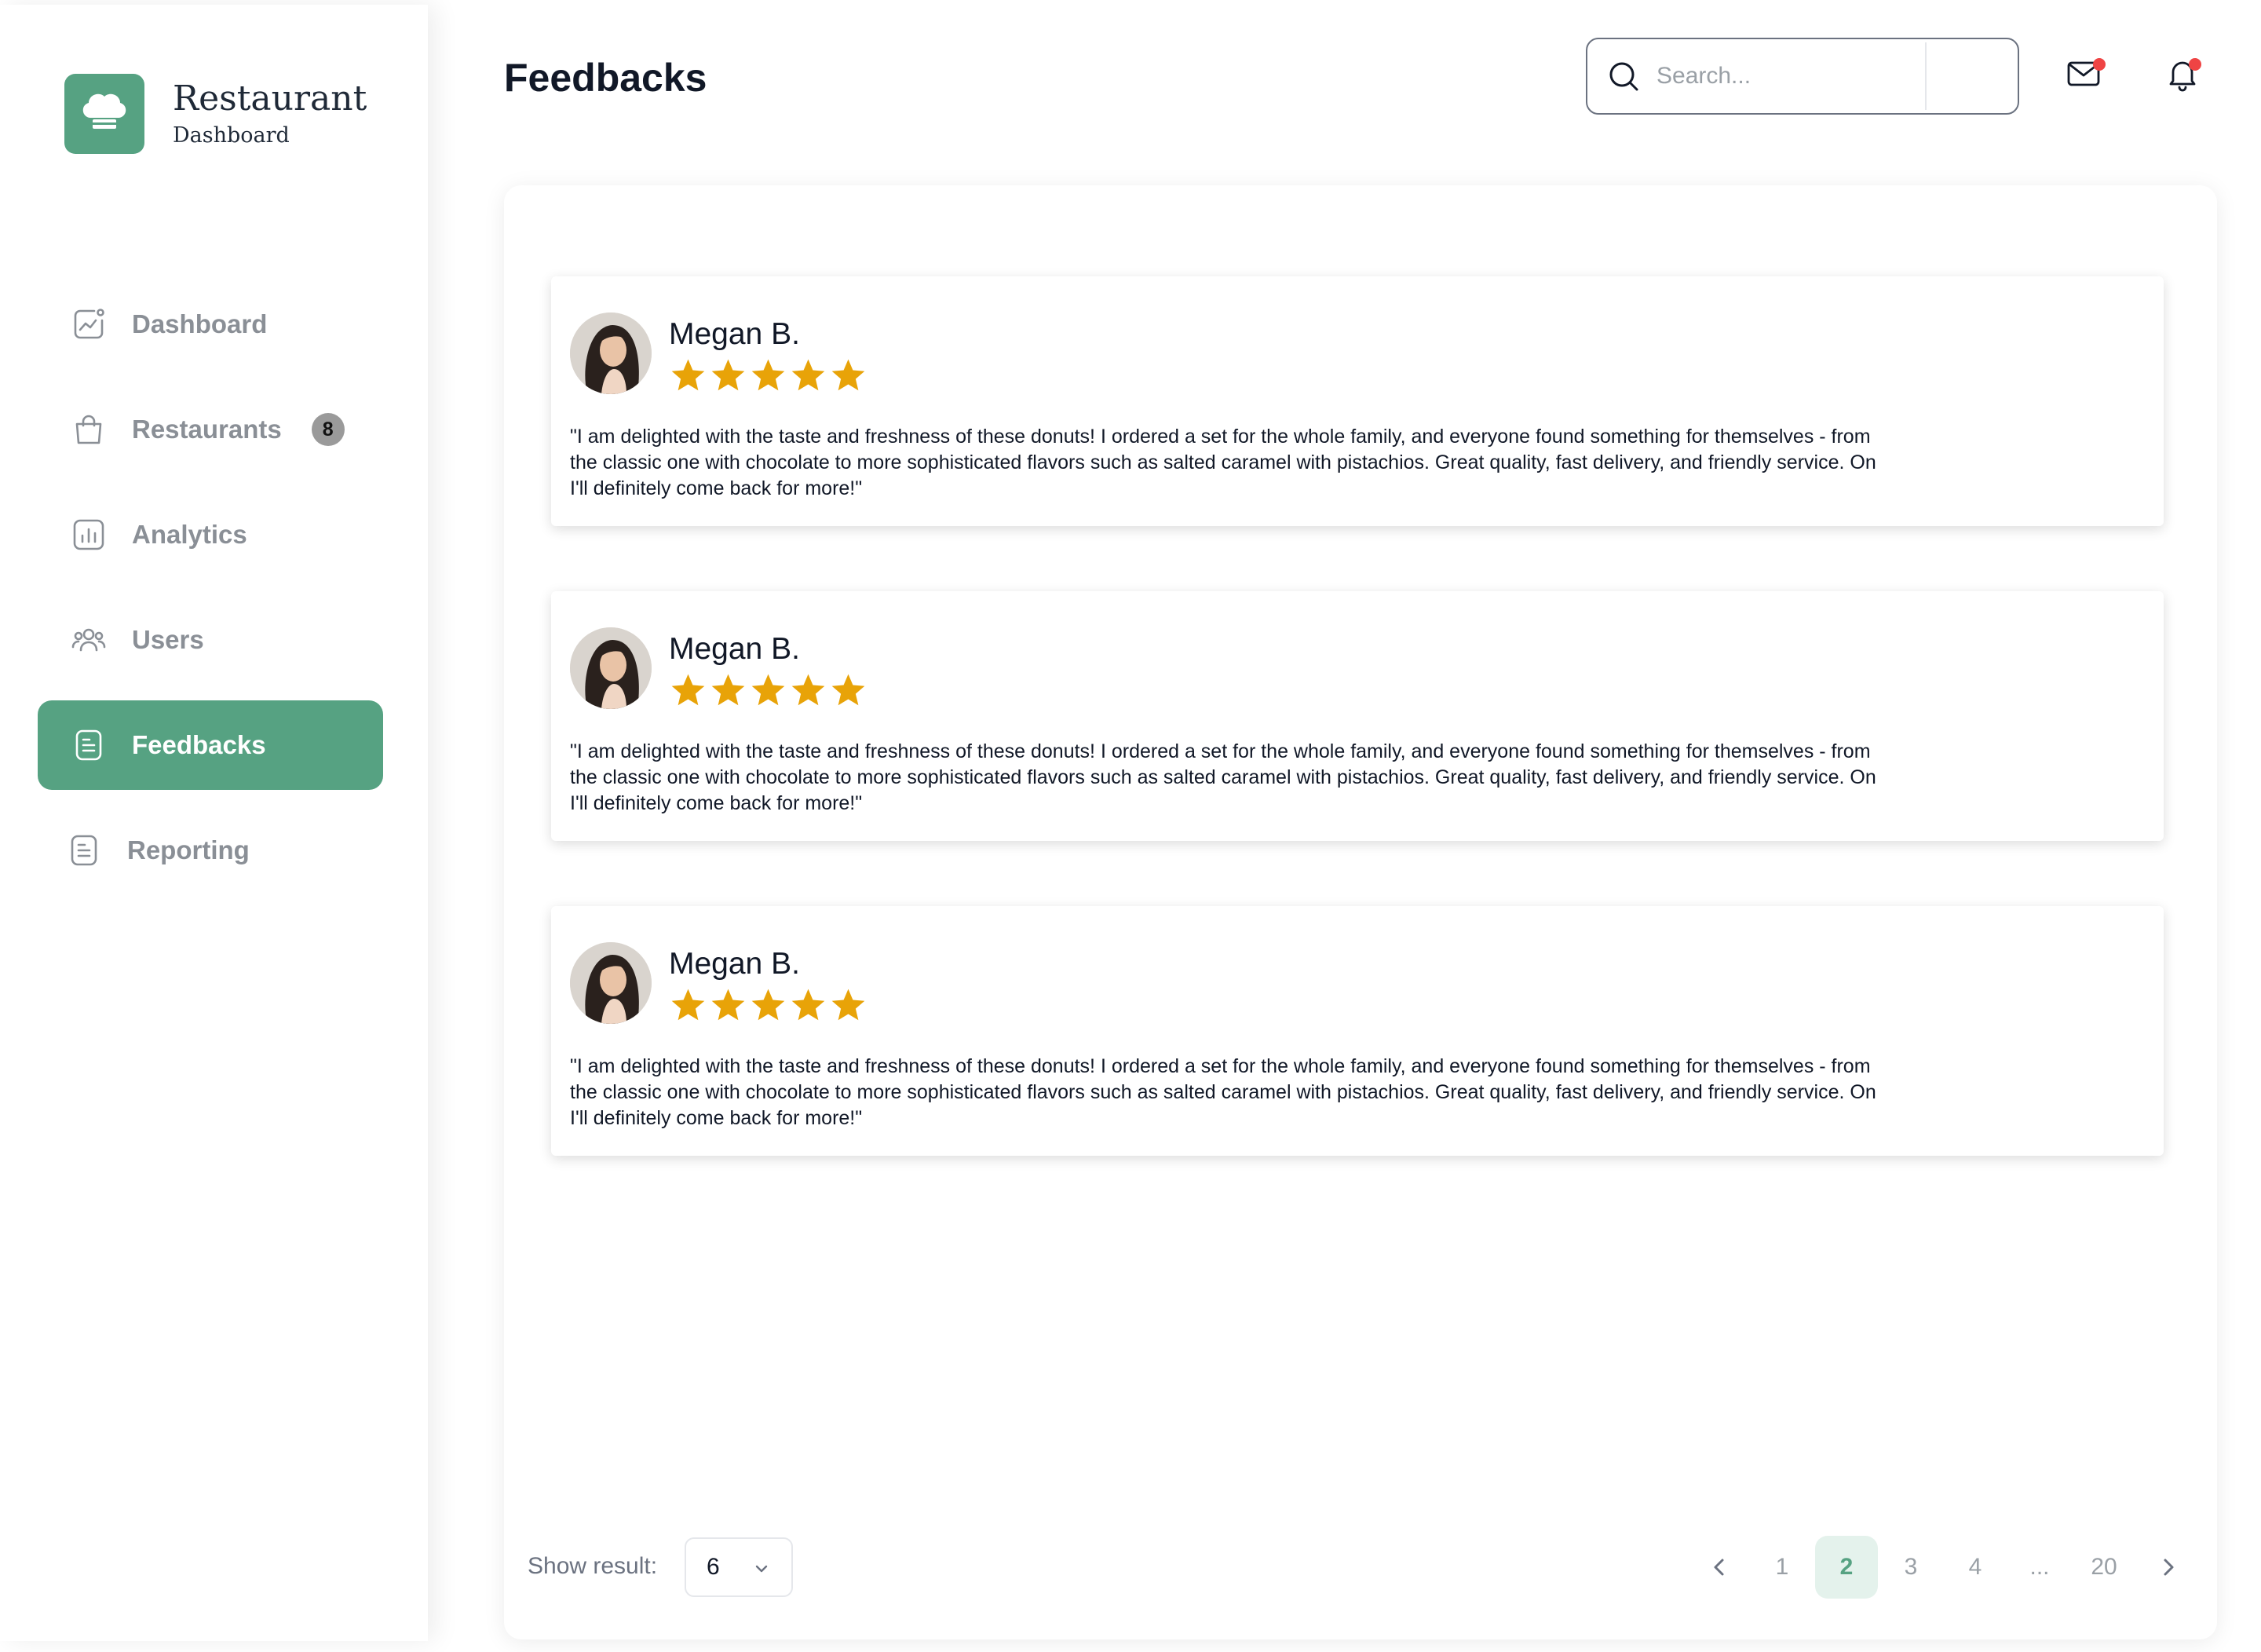  Describe the element at coordinates (2182, 75) in the screenshot. I see `notifications-button` at that location.